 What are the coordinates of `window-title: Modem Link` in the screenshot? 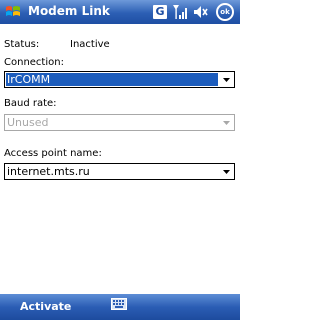 It's located at (69, 11).